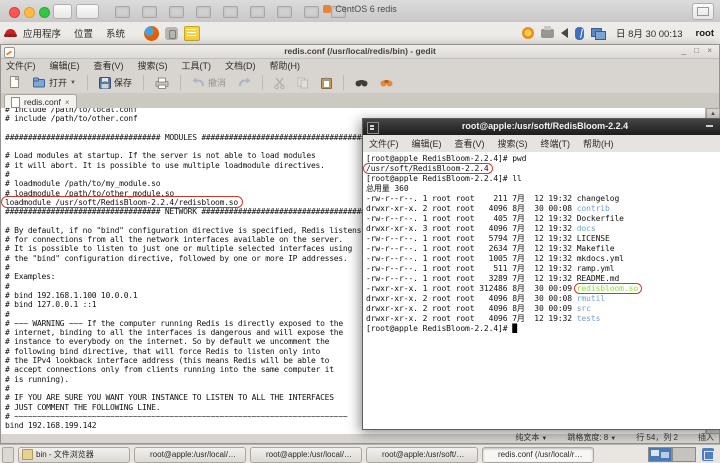 The width and height of the screenshot is (720, 463). I want to click on gedit-tabbar: redis.conf ×, so click(360, 101).